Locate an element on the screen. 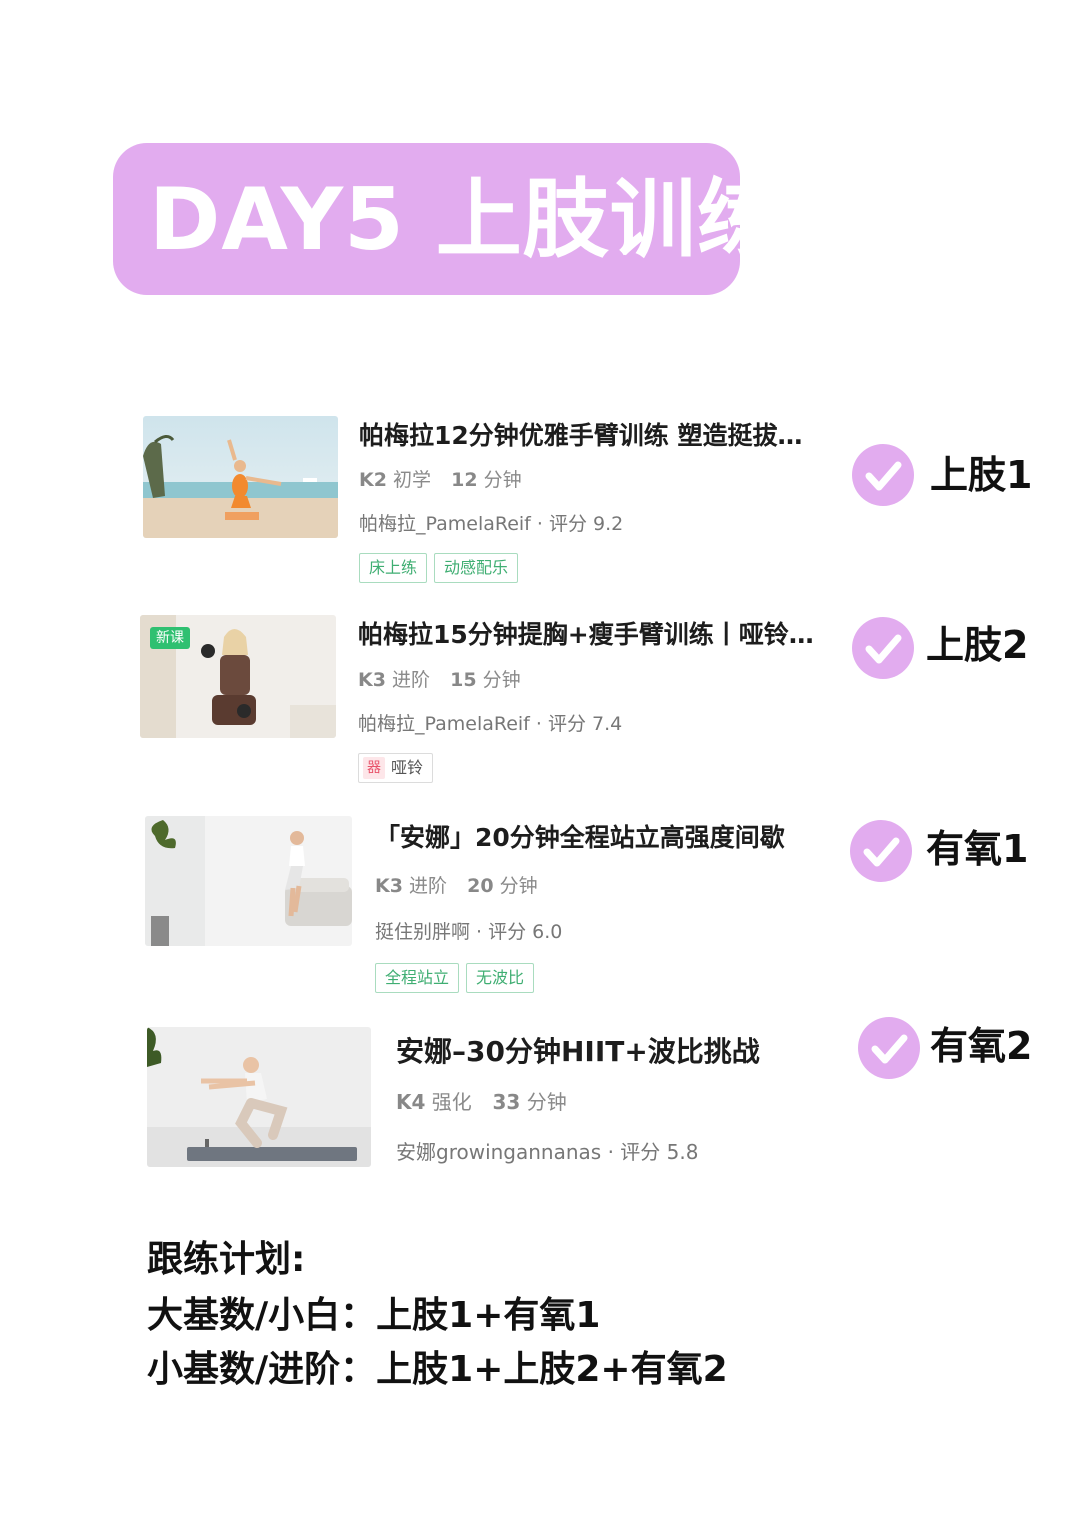  equipment-icon: 器 is located at coordinates (374, 768).